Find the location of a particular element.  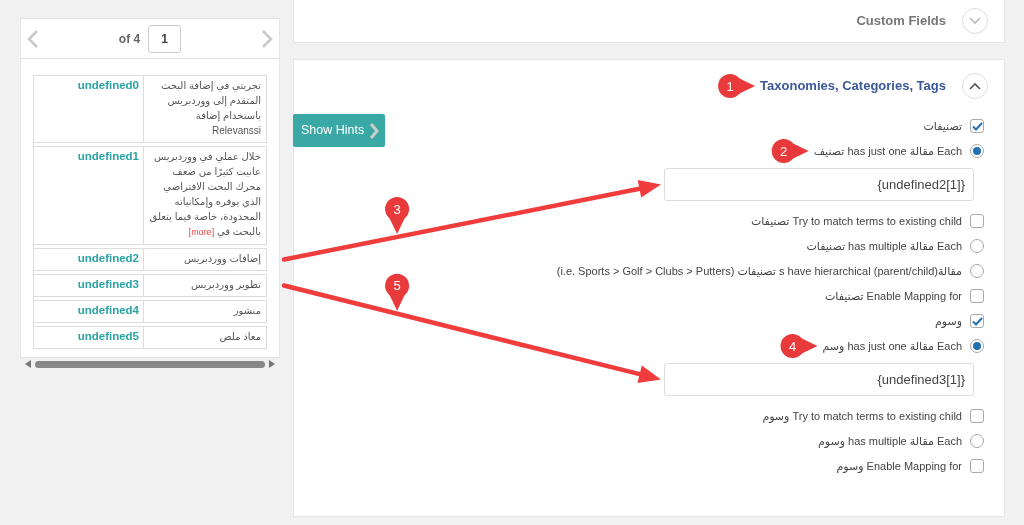

chevron-down-icon is located at coordinates (975, 21).